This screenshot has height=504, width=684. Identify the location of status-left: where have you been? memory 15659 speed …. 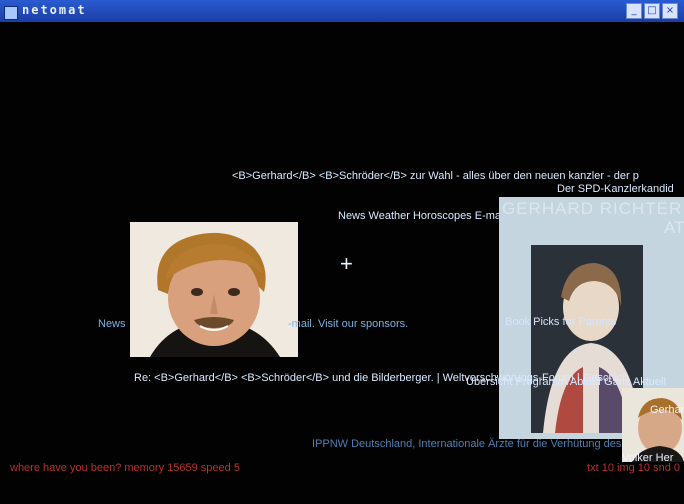
(125, 468).